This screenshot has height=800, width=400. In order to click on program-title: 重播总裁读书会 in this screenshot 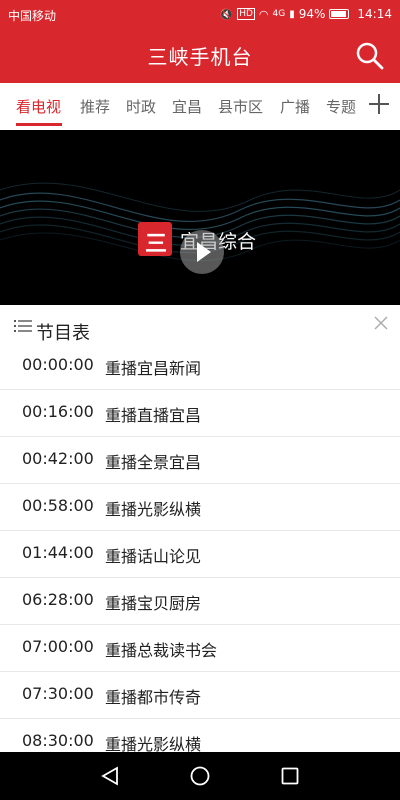, I will do `click(161, 650)`.